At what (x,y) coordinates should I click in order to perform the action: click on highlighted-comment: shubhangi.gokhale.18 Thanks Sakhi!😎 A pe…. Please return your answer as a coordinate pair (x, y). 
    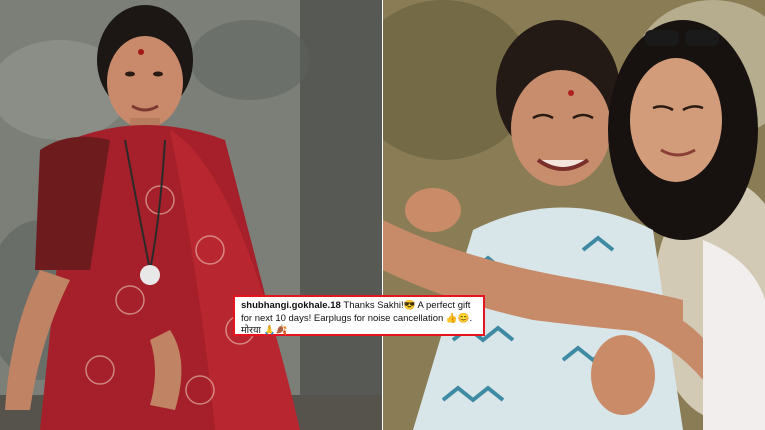
    Looking at the image, I should click on (359, 315).